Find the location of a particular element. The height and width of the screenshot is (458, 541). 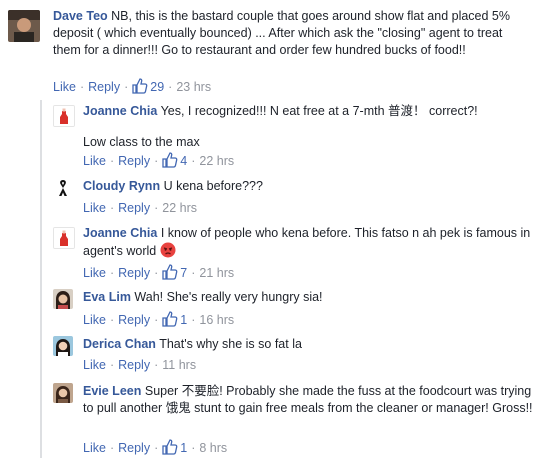

comment-text: U kena before??? is located at coordinates (213, 186).